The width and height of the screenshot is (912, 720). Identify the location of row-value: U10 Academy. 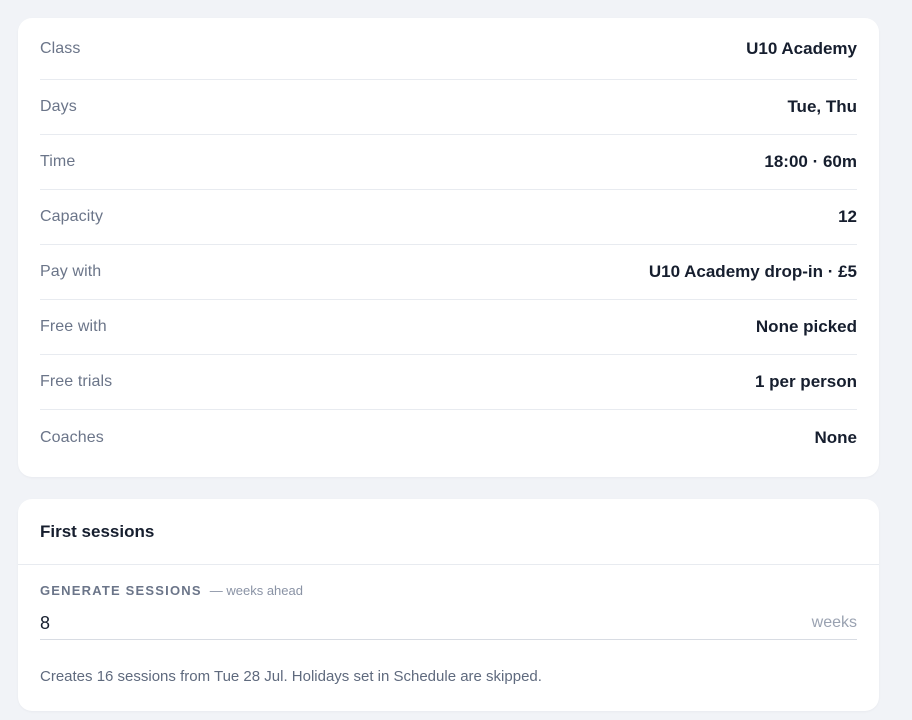
(801, 48).